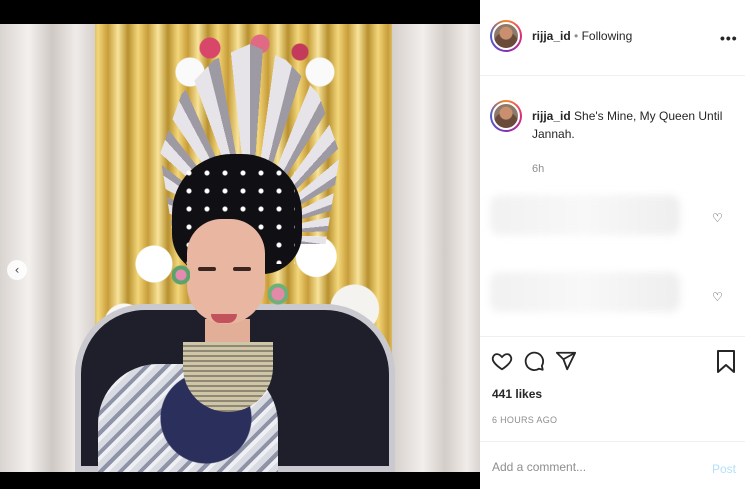 This screenshot has height=489, width=745. Describe the element at coordinates (278, 294) in the screenshot. I see `hair-flower-right` at that location.